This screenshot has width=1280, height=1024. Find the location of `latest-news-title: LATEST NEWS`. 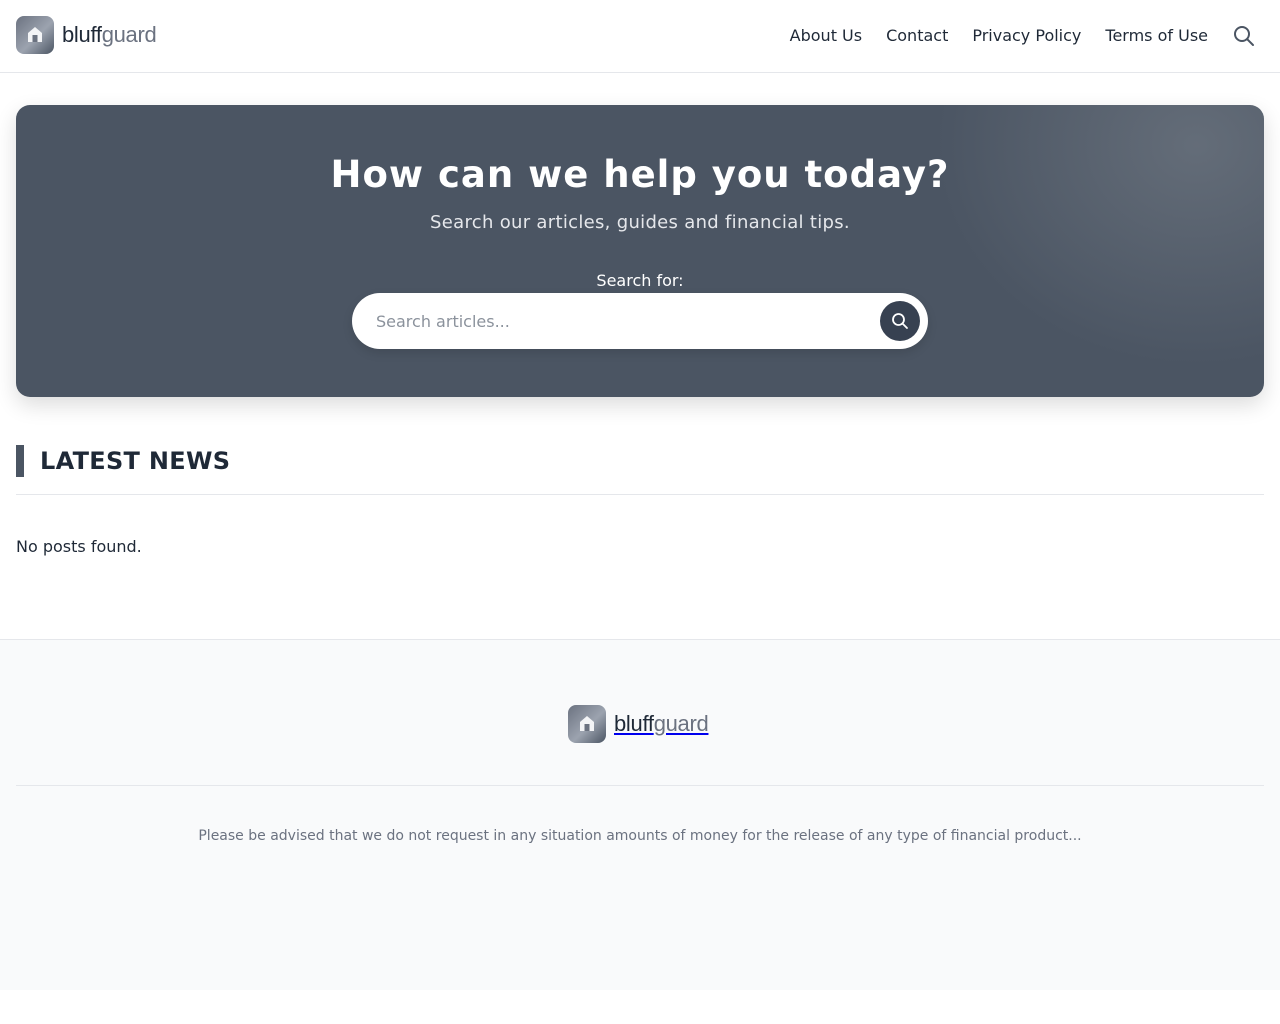

latest-news-title: LATEST NEWS is located at coordinates (135, 461).